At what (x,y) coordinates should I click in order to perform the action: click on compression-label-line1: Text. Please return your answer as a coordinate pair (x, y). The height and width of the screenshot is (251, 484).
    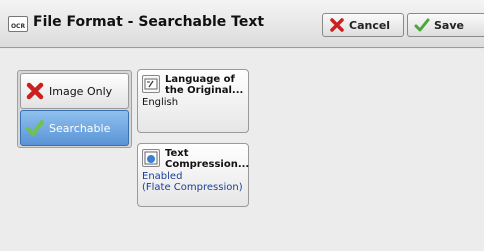
    Looking at the image, I should click on (177, 153).